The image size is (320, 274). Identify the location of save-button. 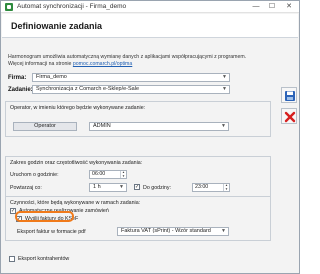
(289, 95).